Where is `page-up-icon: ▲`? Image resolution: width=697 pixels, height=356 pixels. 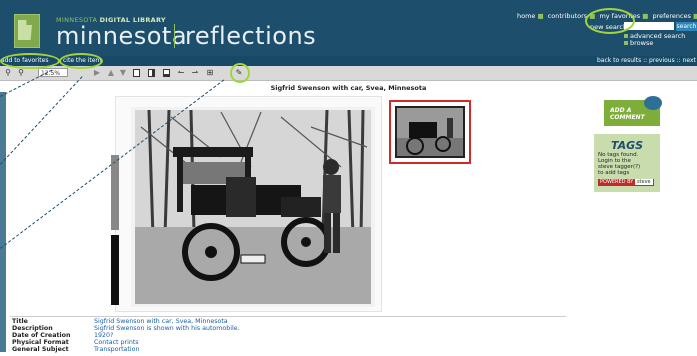
page-up-icon: ▲ is located at coordinates (111, 73).